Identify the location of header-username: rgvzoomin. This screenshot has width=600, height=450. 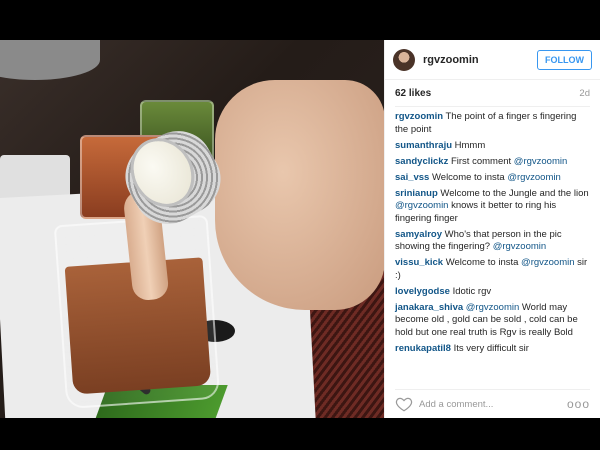
(480, 60).